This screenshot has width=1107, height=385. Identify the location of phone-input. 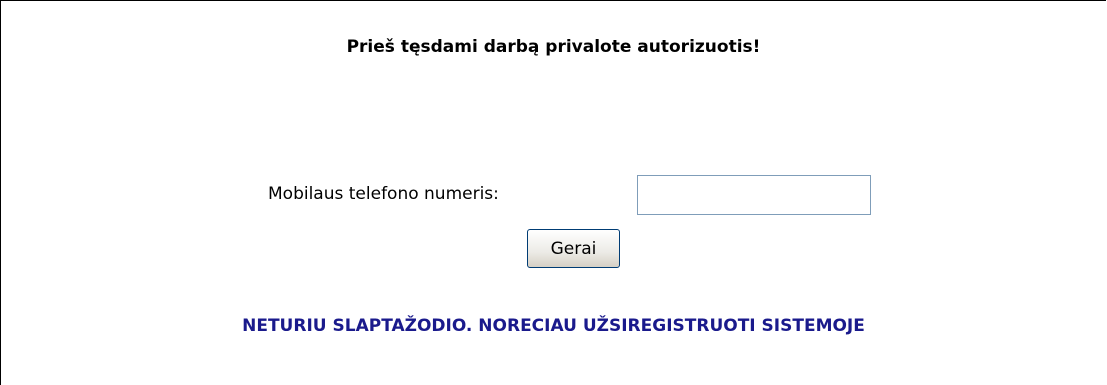
(754, 195).